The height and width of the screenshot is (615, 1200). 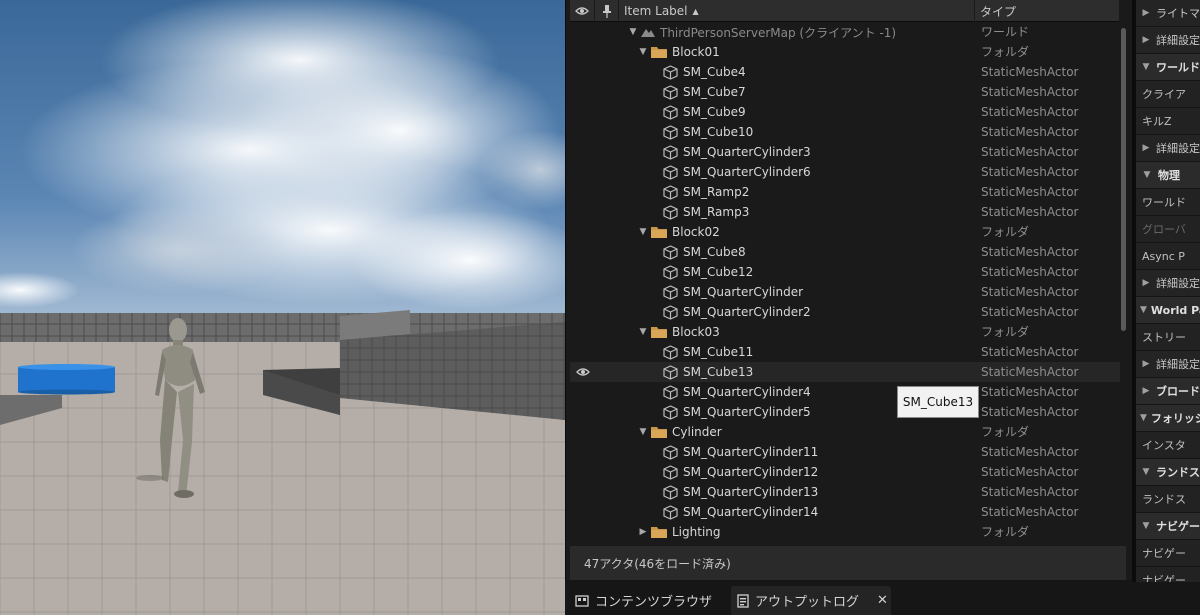 What do you see at coordinates (1168, 445) in the screenshot?
I see `details-property: インスタ` at bounding box center [1168, 445].